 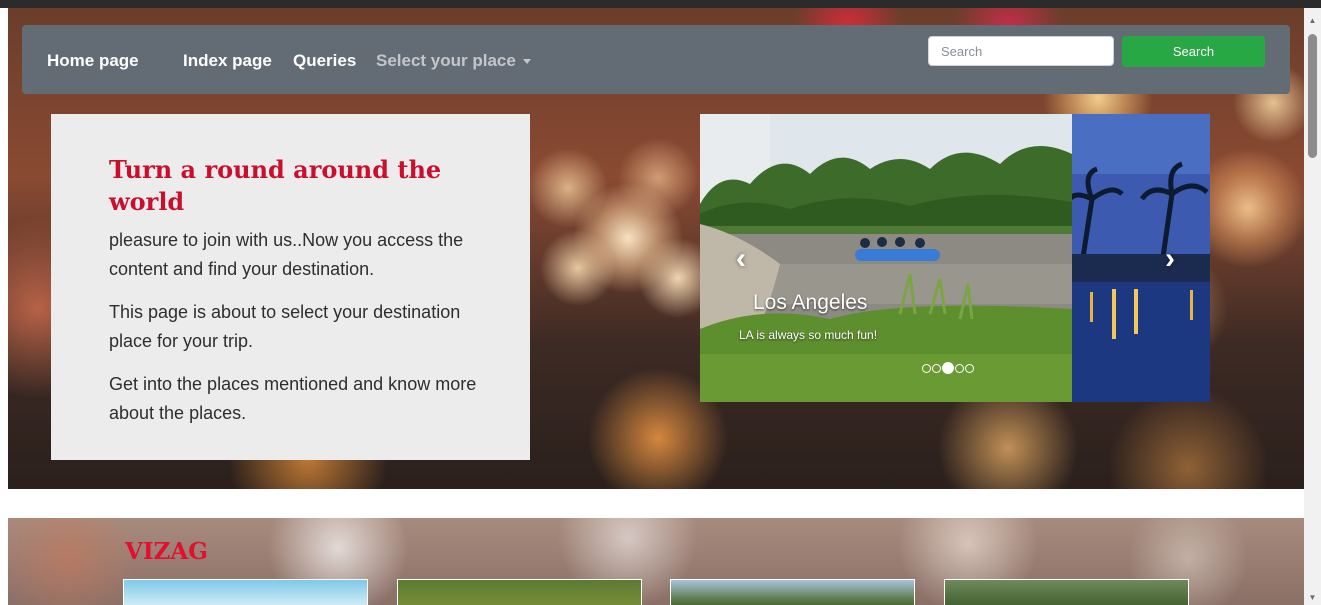 What do you see at coordinates (656, 561) in the screenshot?
I see `destination-section: VIZAG` at bounding box center [656, 561].